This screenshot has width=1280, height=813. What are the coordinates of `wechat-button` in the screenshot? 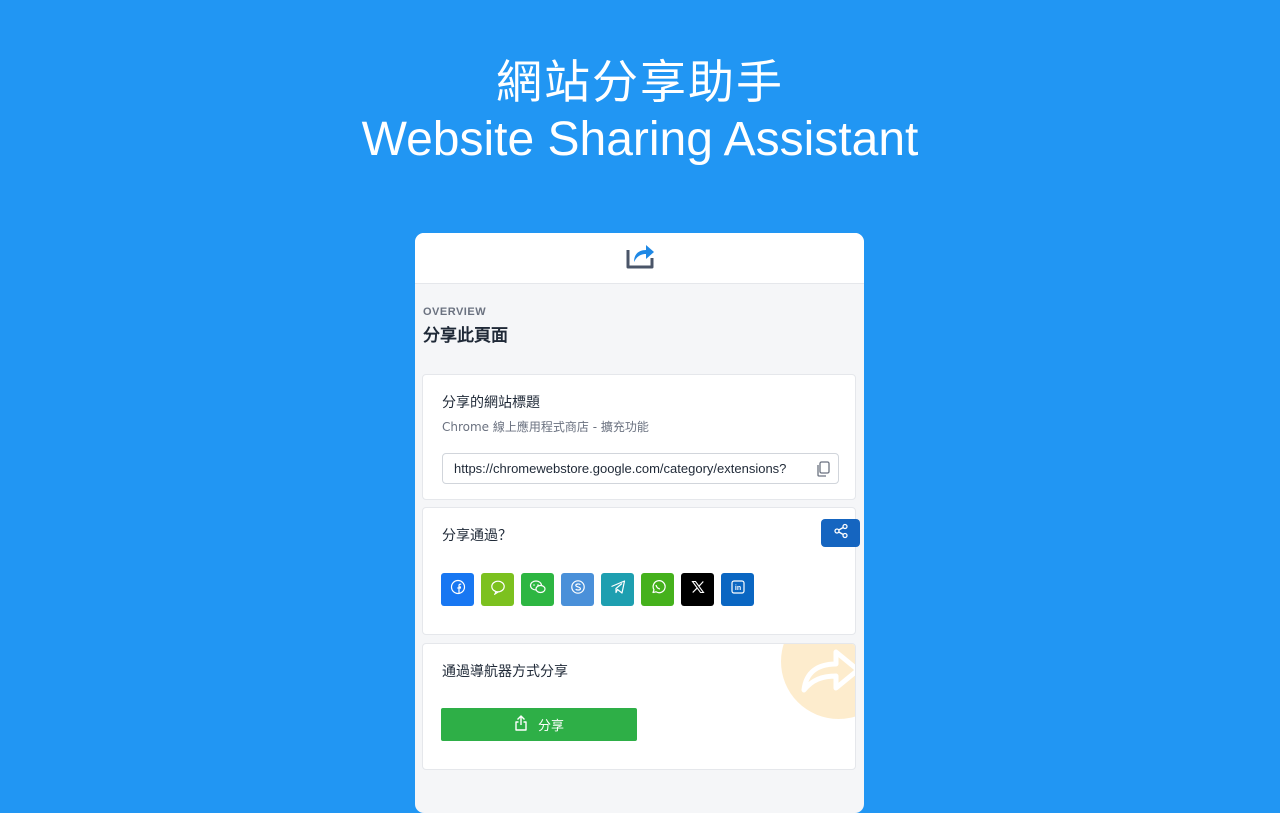 It's located at (537, 589).